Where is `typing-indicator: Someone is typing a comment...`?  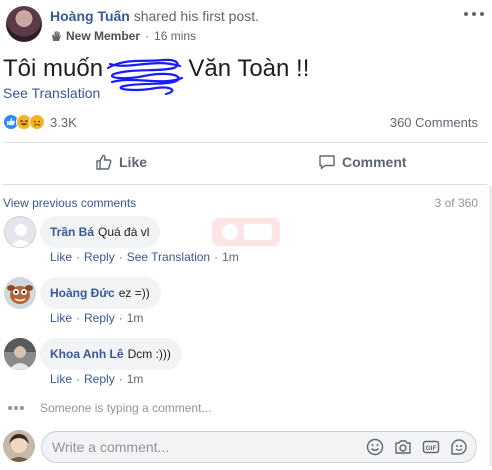 typing-indicator: Someone is typing a comment... is located at coordinates (109, 408).